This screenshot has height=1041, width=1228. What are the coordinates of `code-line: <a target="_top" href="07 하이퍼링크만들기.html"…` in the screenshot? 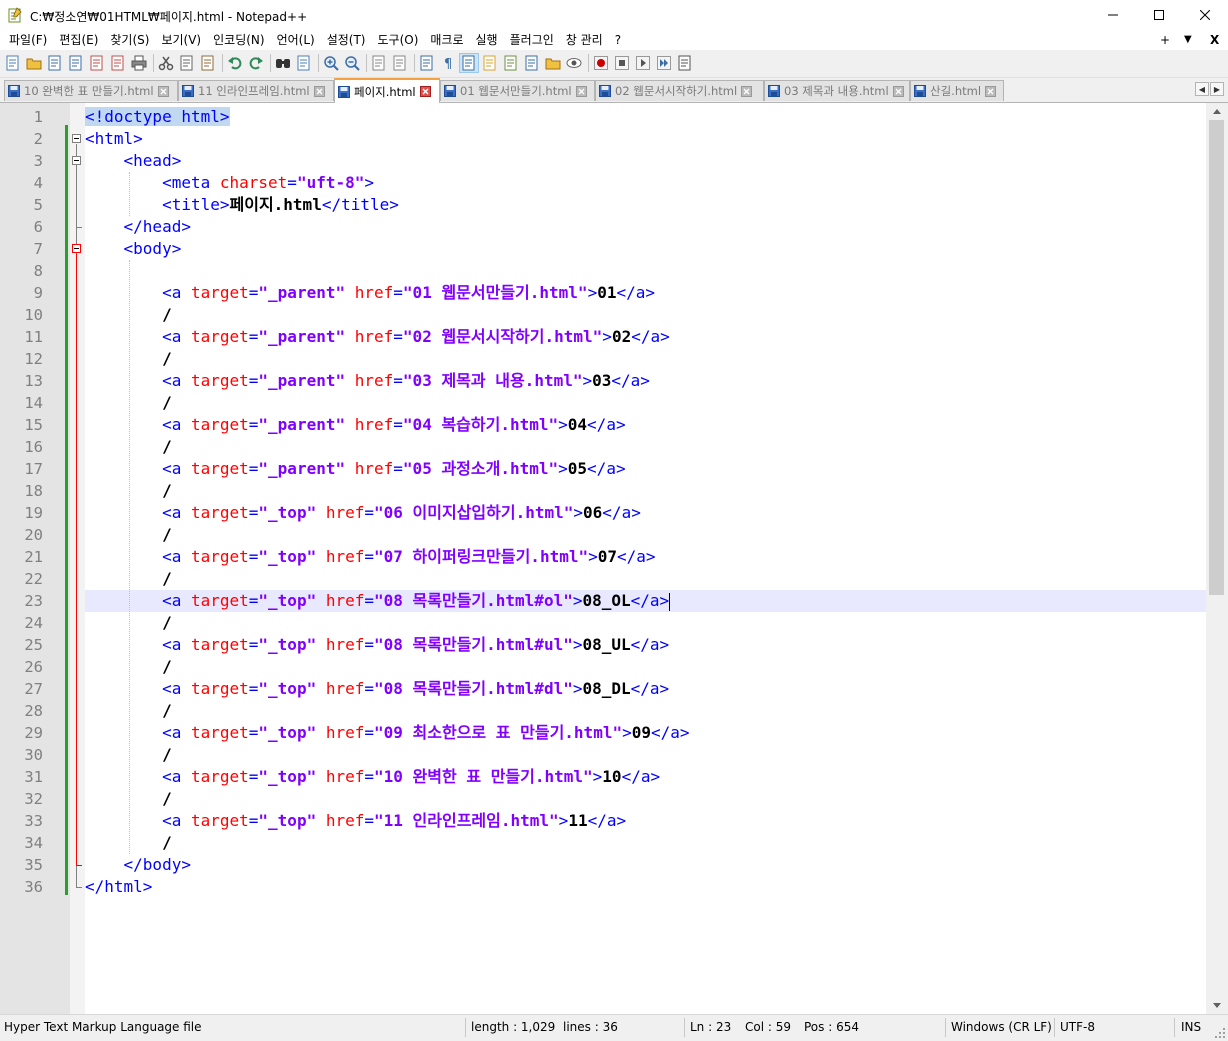 It's located at (645, 557).